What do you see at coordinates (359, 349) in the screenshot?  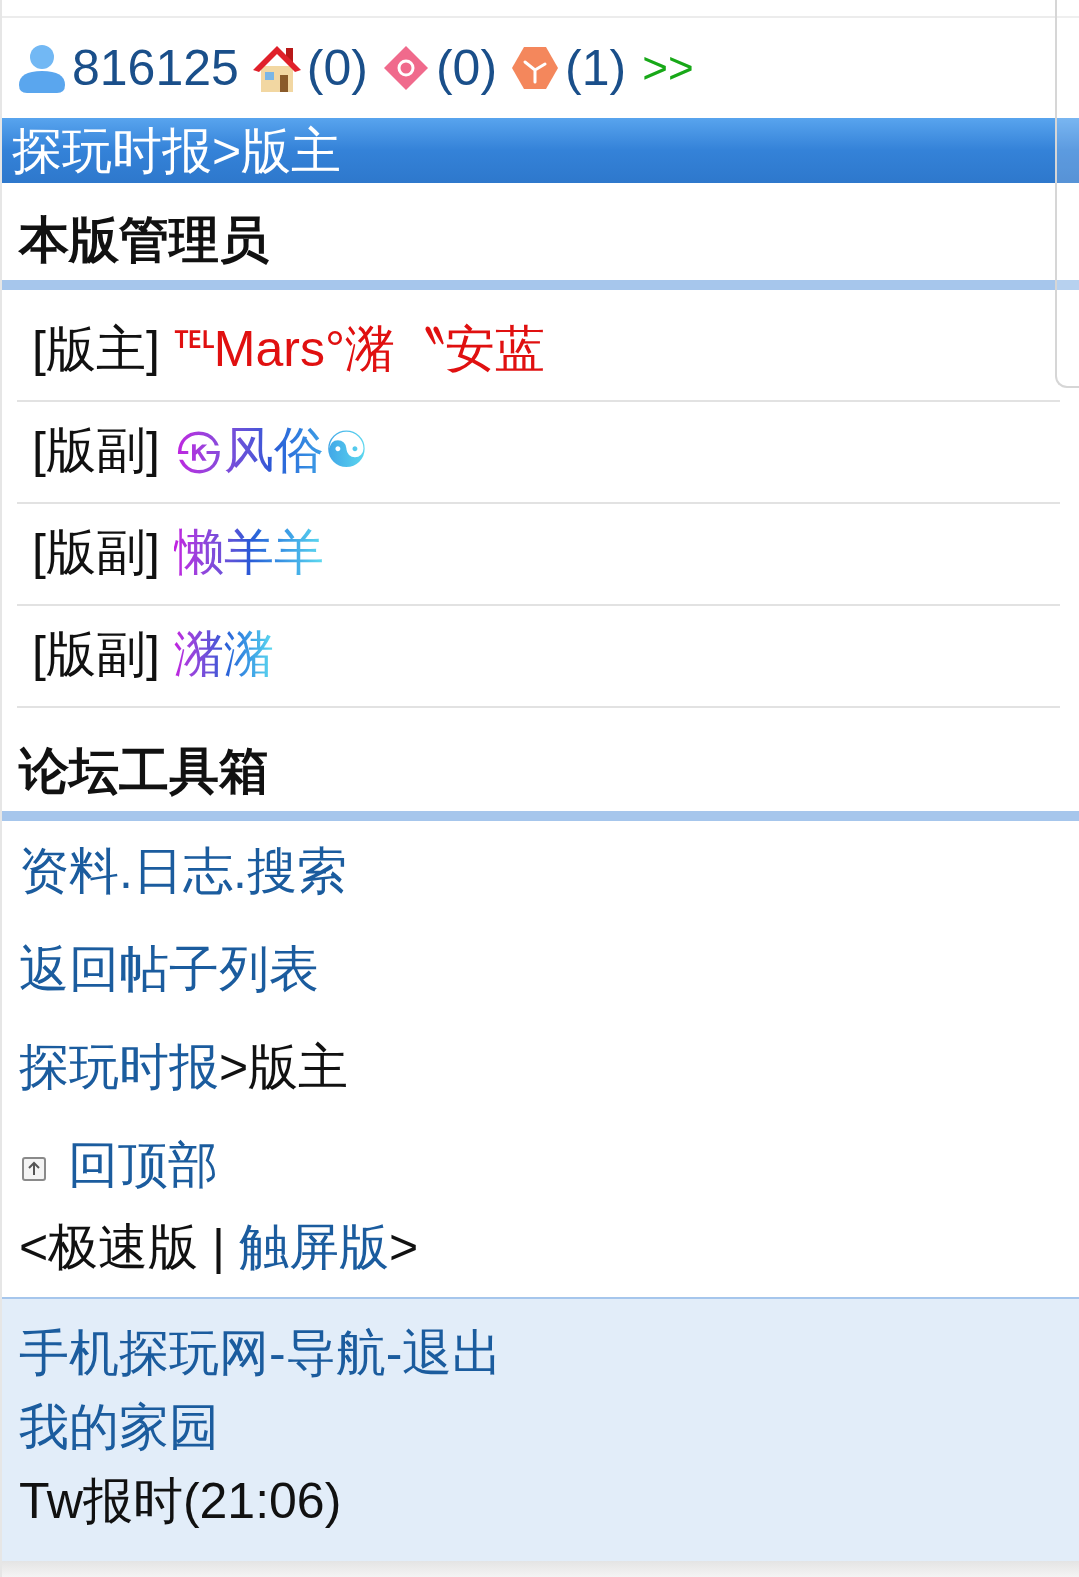 I see `moderator-name: ℡Mars°潴〝安蓝` at bounding box center [359, 349].